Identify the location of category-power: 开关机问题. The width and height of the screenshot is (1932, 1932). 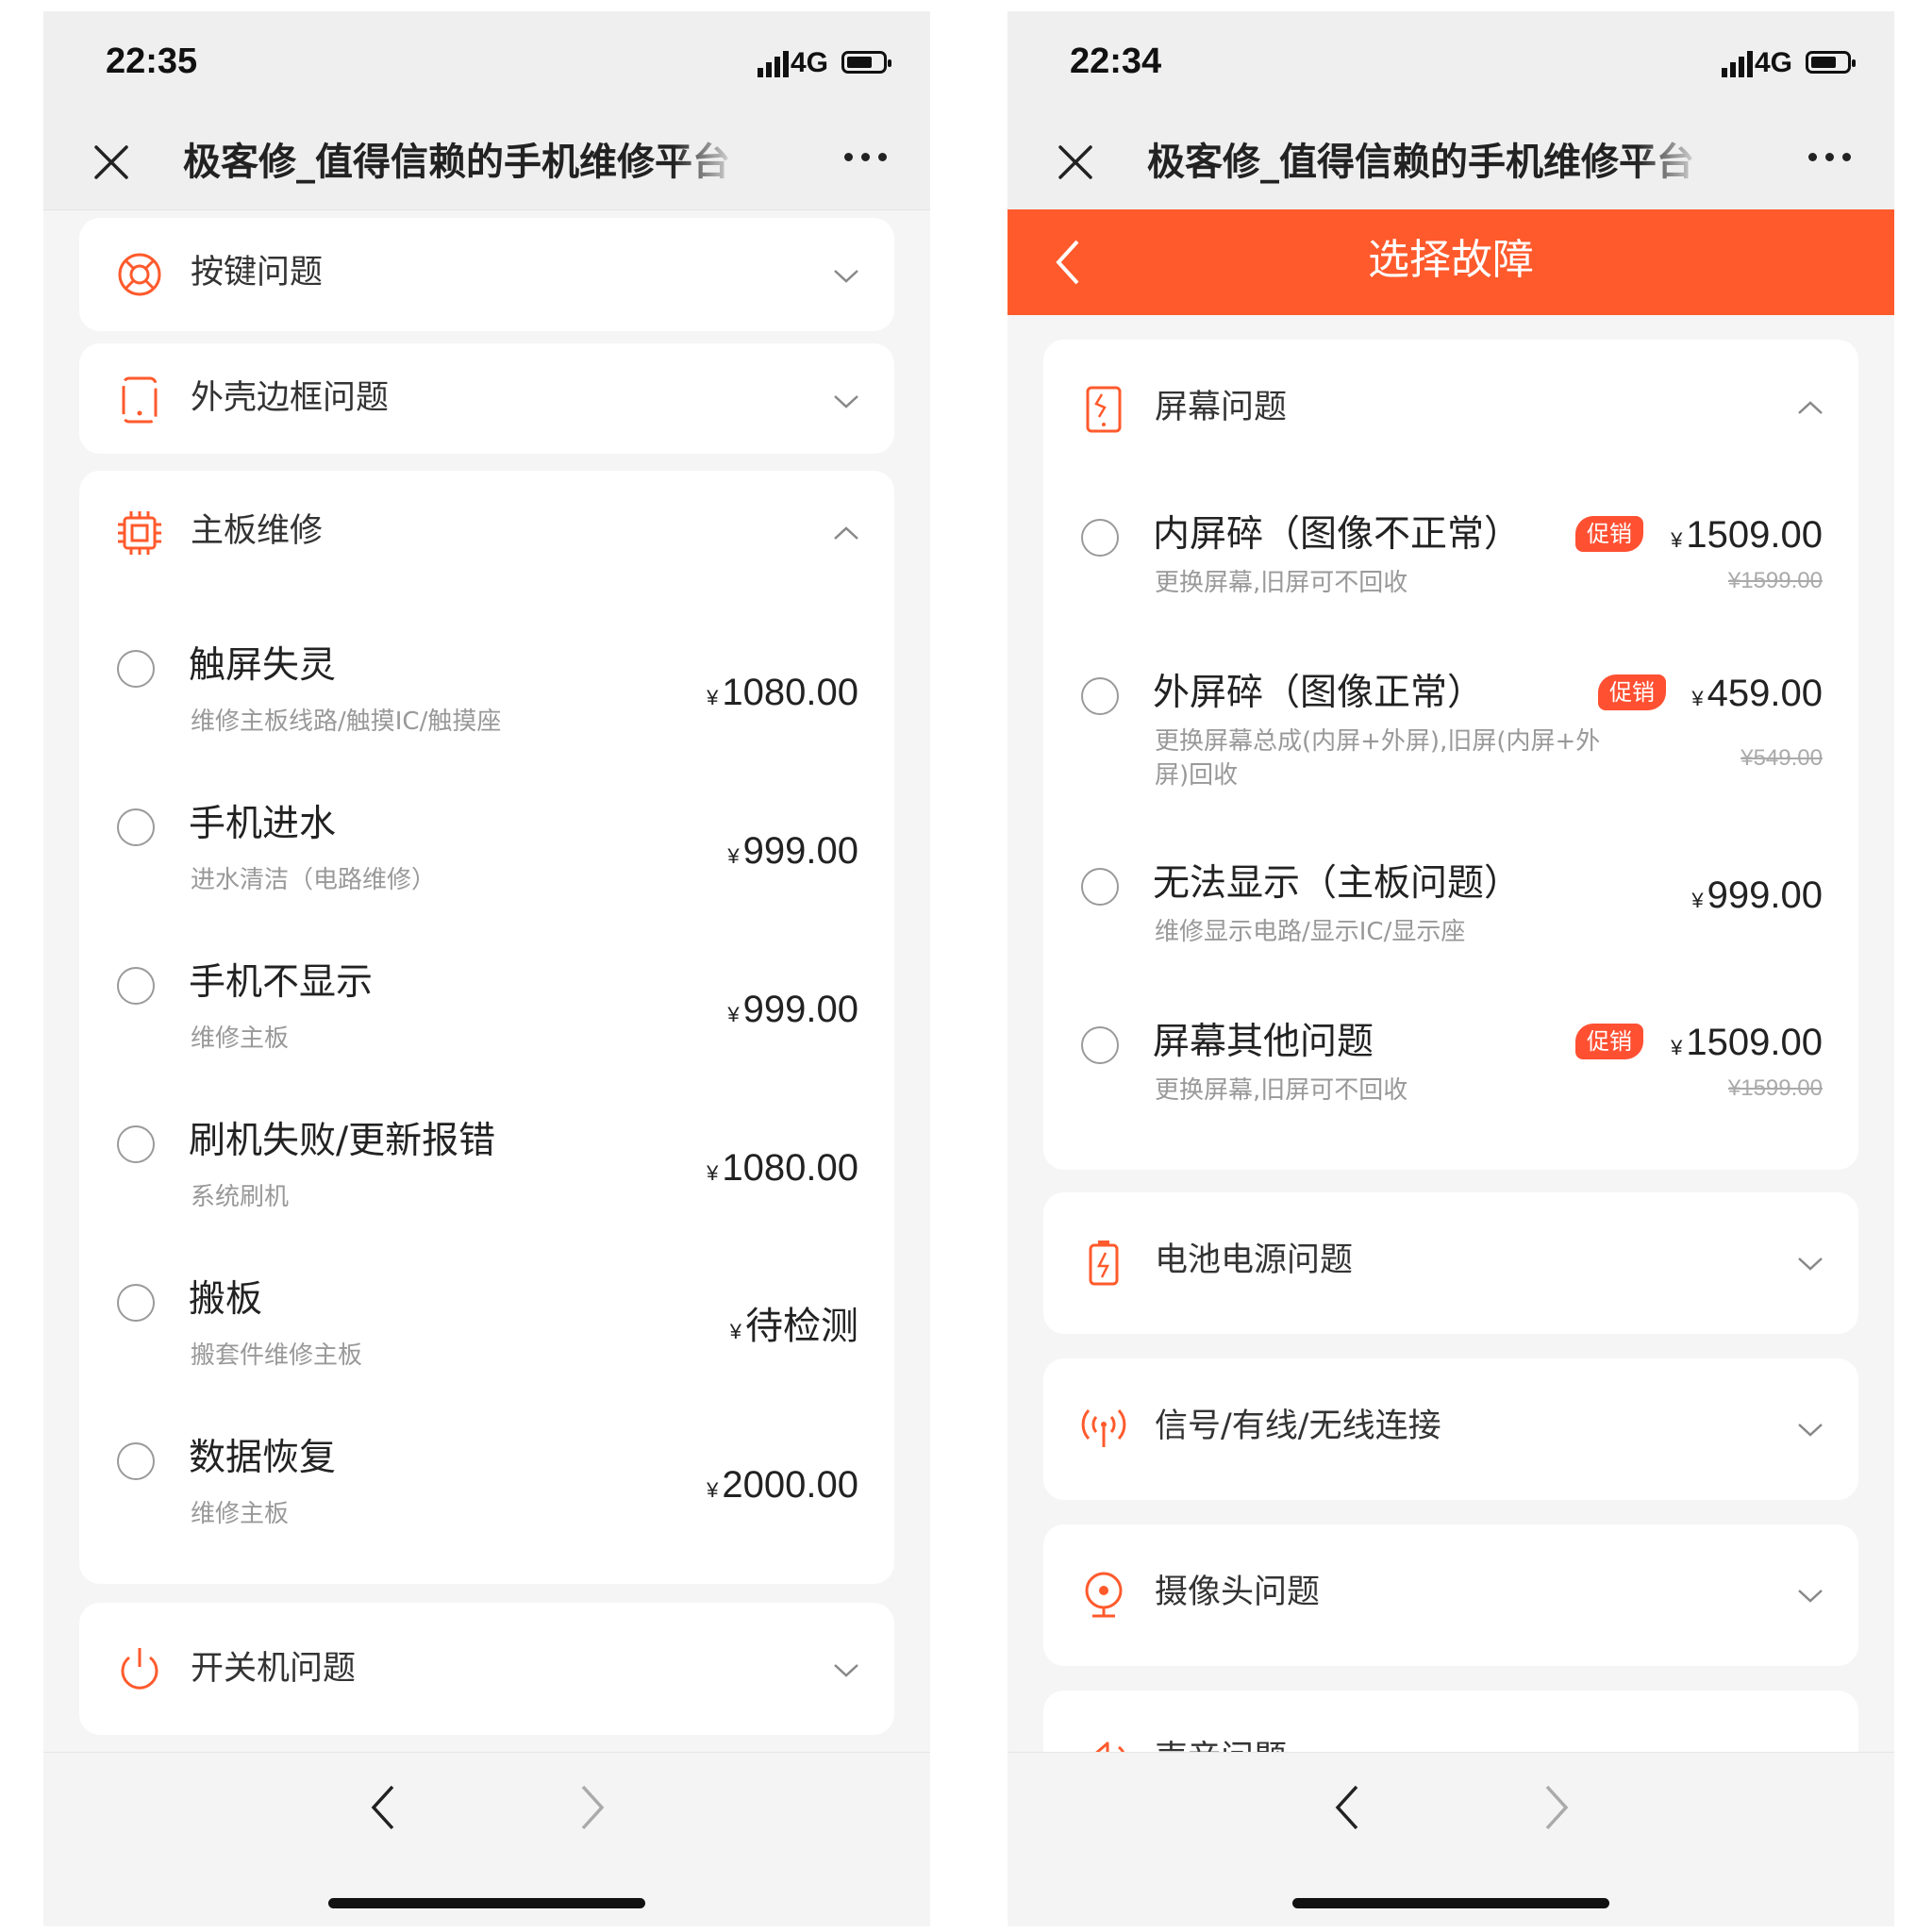
(486, 1669).